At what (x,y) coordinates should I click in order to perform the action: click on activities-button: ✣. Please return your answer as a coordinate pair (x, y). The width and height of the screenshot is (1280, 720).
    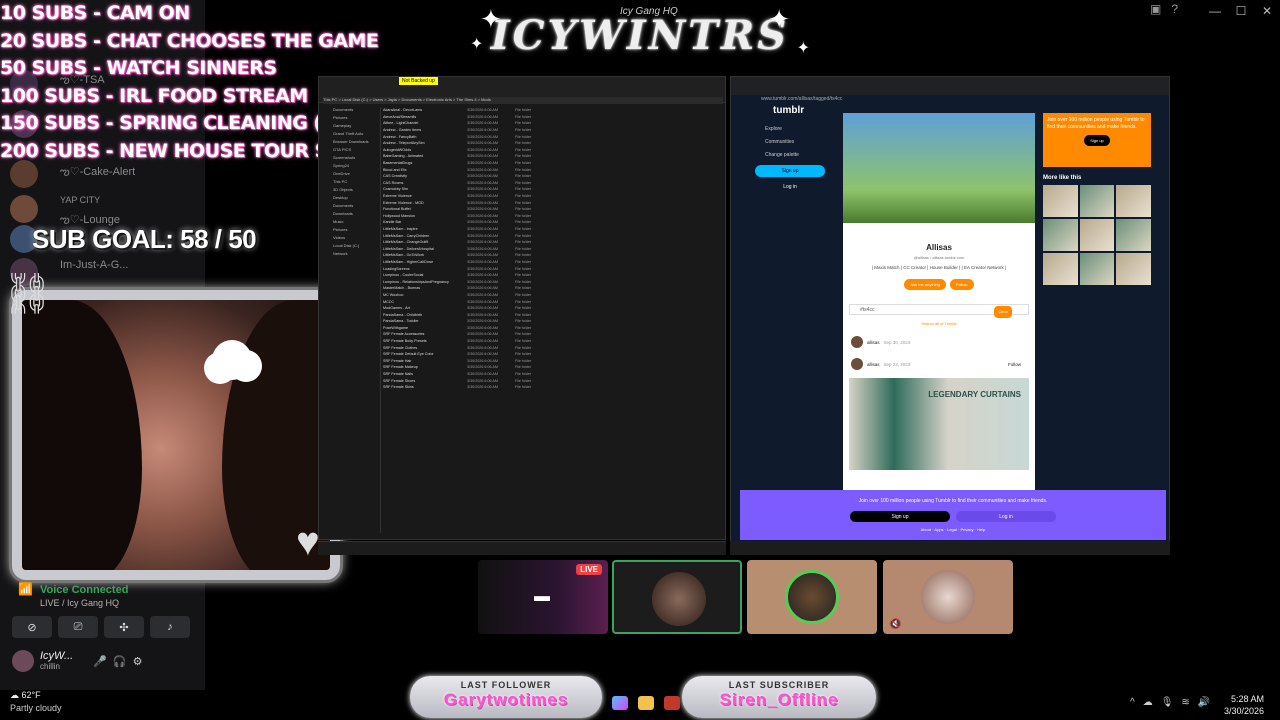
    Looking at the image, I should click on (124, 627).